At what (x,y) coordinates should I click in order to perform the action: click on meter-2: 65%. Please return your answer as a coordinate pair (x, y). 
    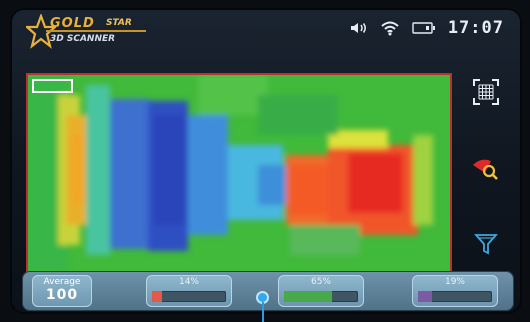
    Looking at the image, I should click on (321, 291).